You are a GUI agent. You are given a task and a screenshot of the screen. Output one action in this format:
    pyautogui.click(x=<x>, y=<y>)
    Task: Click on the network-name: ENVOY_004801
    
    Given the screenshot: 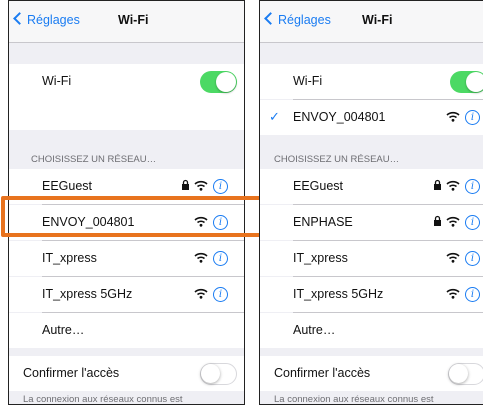 What is the action you would take?
    pyautogui.click(x=339, y=117)
    